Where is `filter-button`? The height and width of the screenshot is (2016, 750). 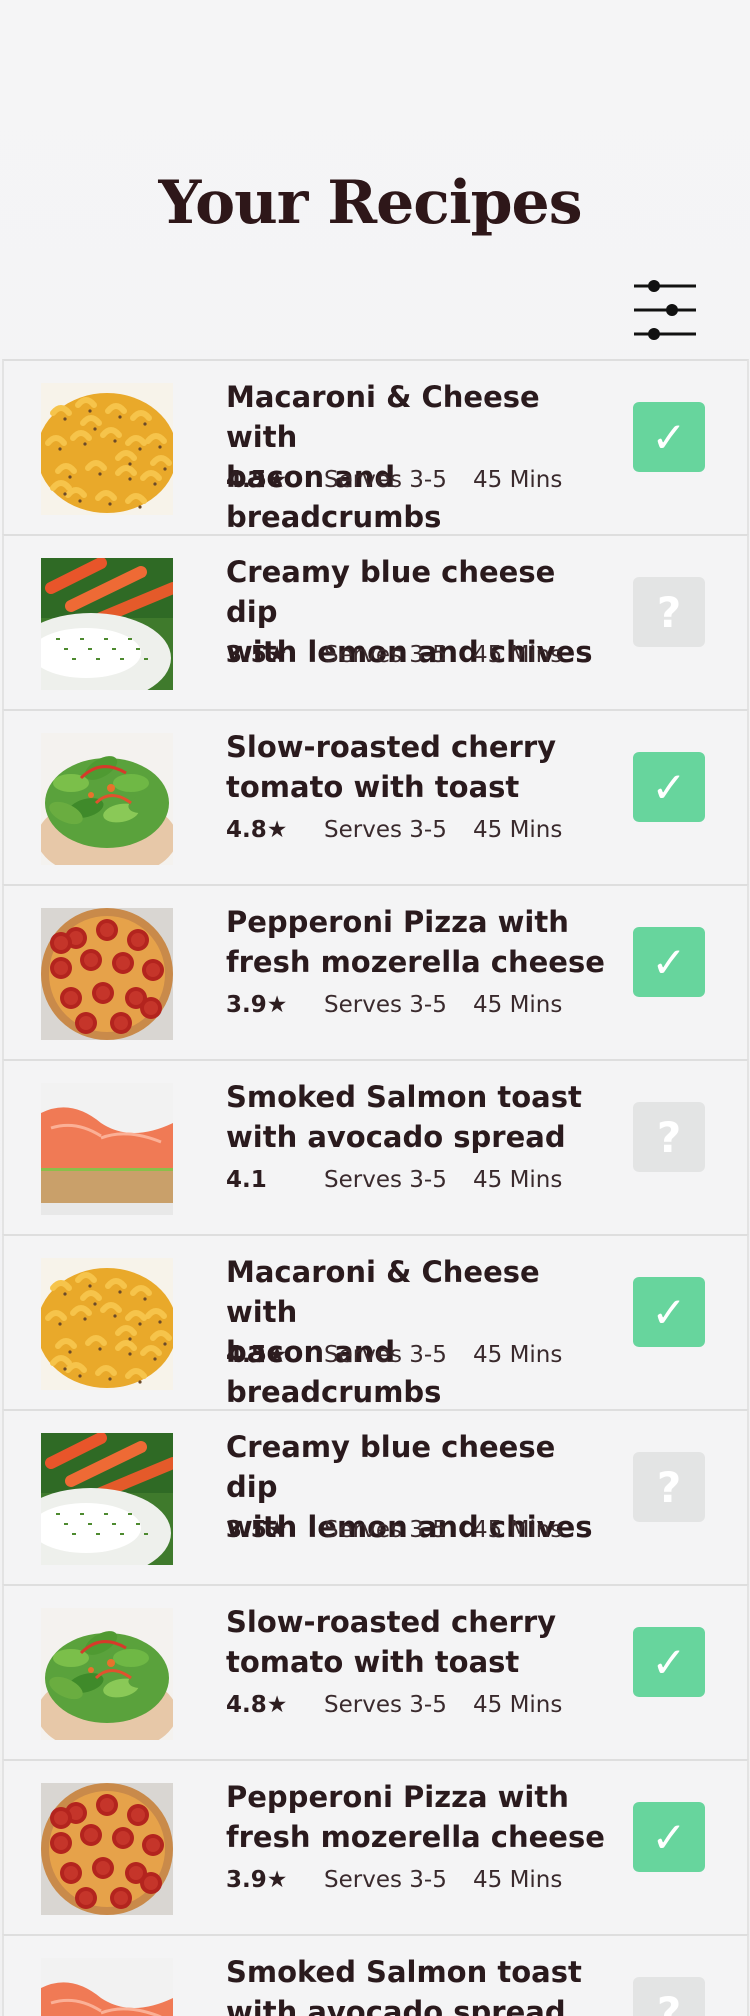 filter-button is located at coordinates (665, 310).